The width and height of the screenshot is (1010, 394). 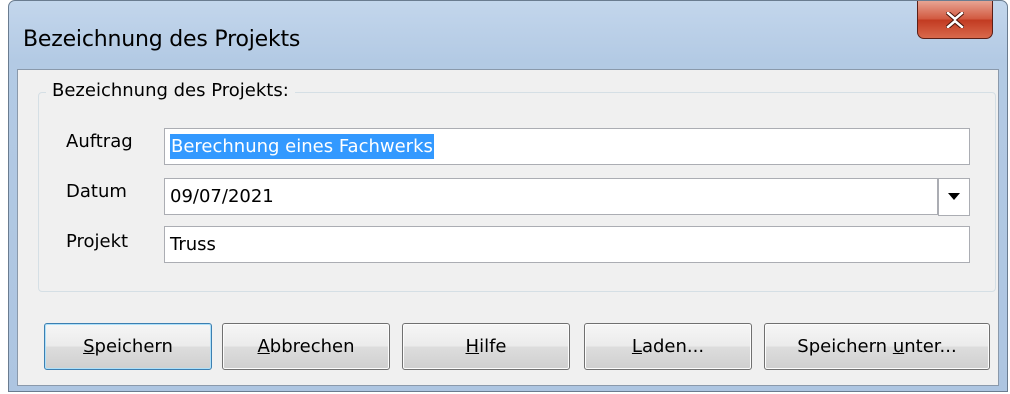 What do you see at coordinates (472, 346) in the screenshot?
I see `hilfe-accel: H` at bounding box center [472, 346].